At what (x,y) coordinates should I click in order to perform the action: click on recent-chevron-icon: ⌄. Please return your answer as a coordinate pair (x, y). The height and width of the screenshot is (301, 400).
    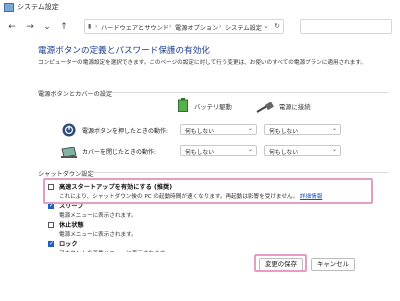
    Looking at the image, I should click on (47, 27).